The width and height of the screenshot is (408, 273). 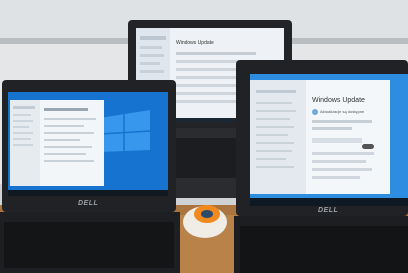 I want to click on left-taskbar, so click(x=88, y=193).